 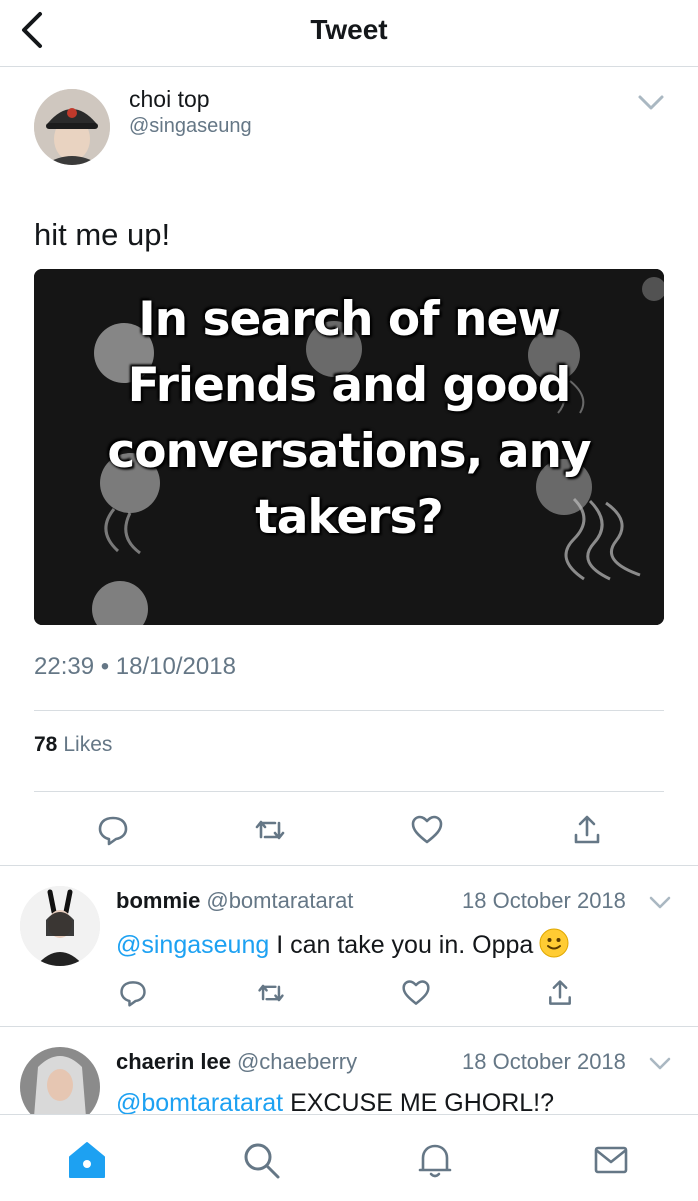 I want to click on mention-link: @bomtaratarat, so click(x=199, y=1101).